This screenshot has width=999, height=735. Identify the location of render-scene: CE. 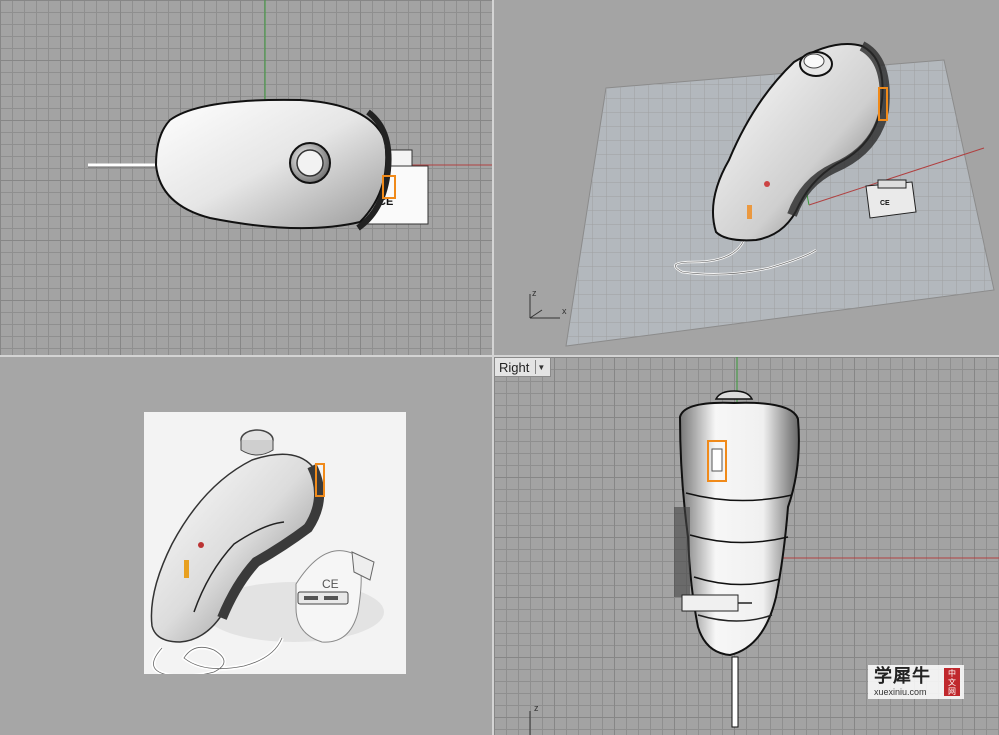
(267, 554).